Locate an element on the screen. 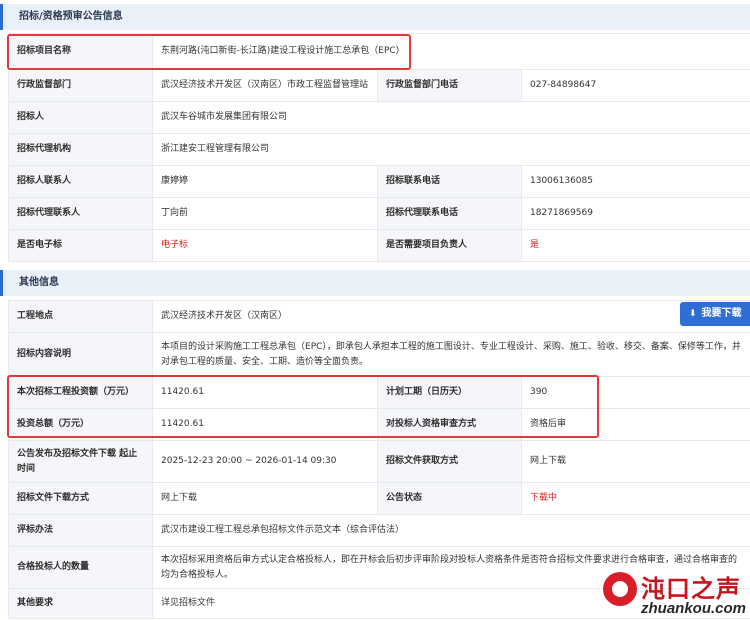 The height and width of the screenshot is (620, 750). location-value: 武汉经济技术开发区（汉南区） is located at coordinates (451, 316).